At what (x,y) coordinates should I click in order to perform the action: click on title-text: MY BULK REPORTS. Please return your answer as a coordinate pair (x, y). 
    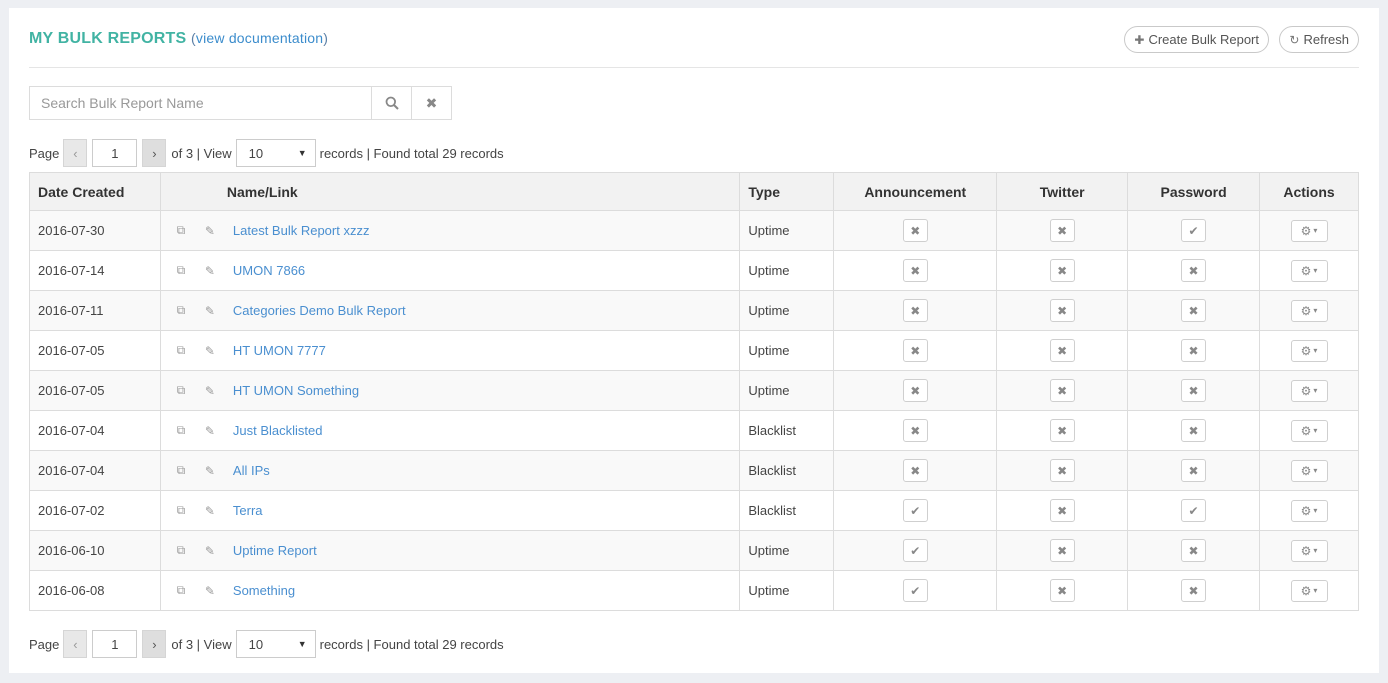
    Looking at the image, I should click on (108, 38).